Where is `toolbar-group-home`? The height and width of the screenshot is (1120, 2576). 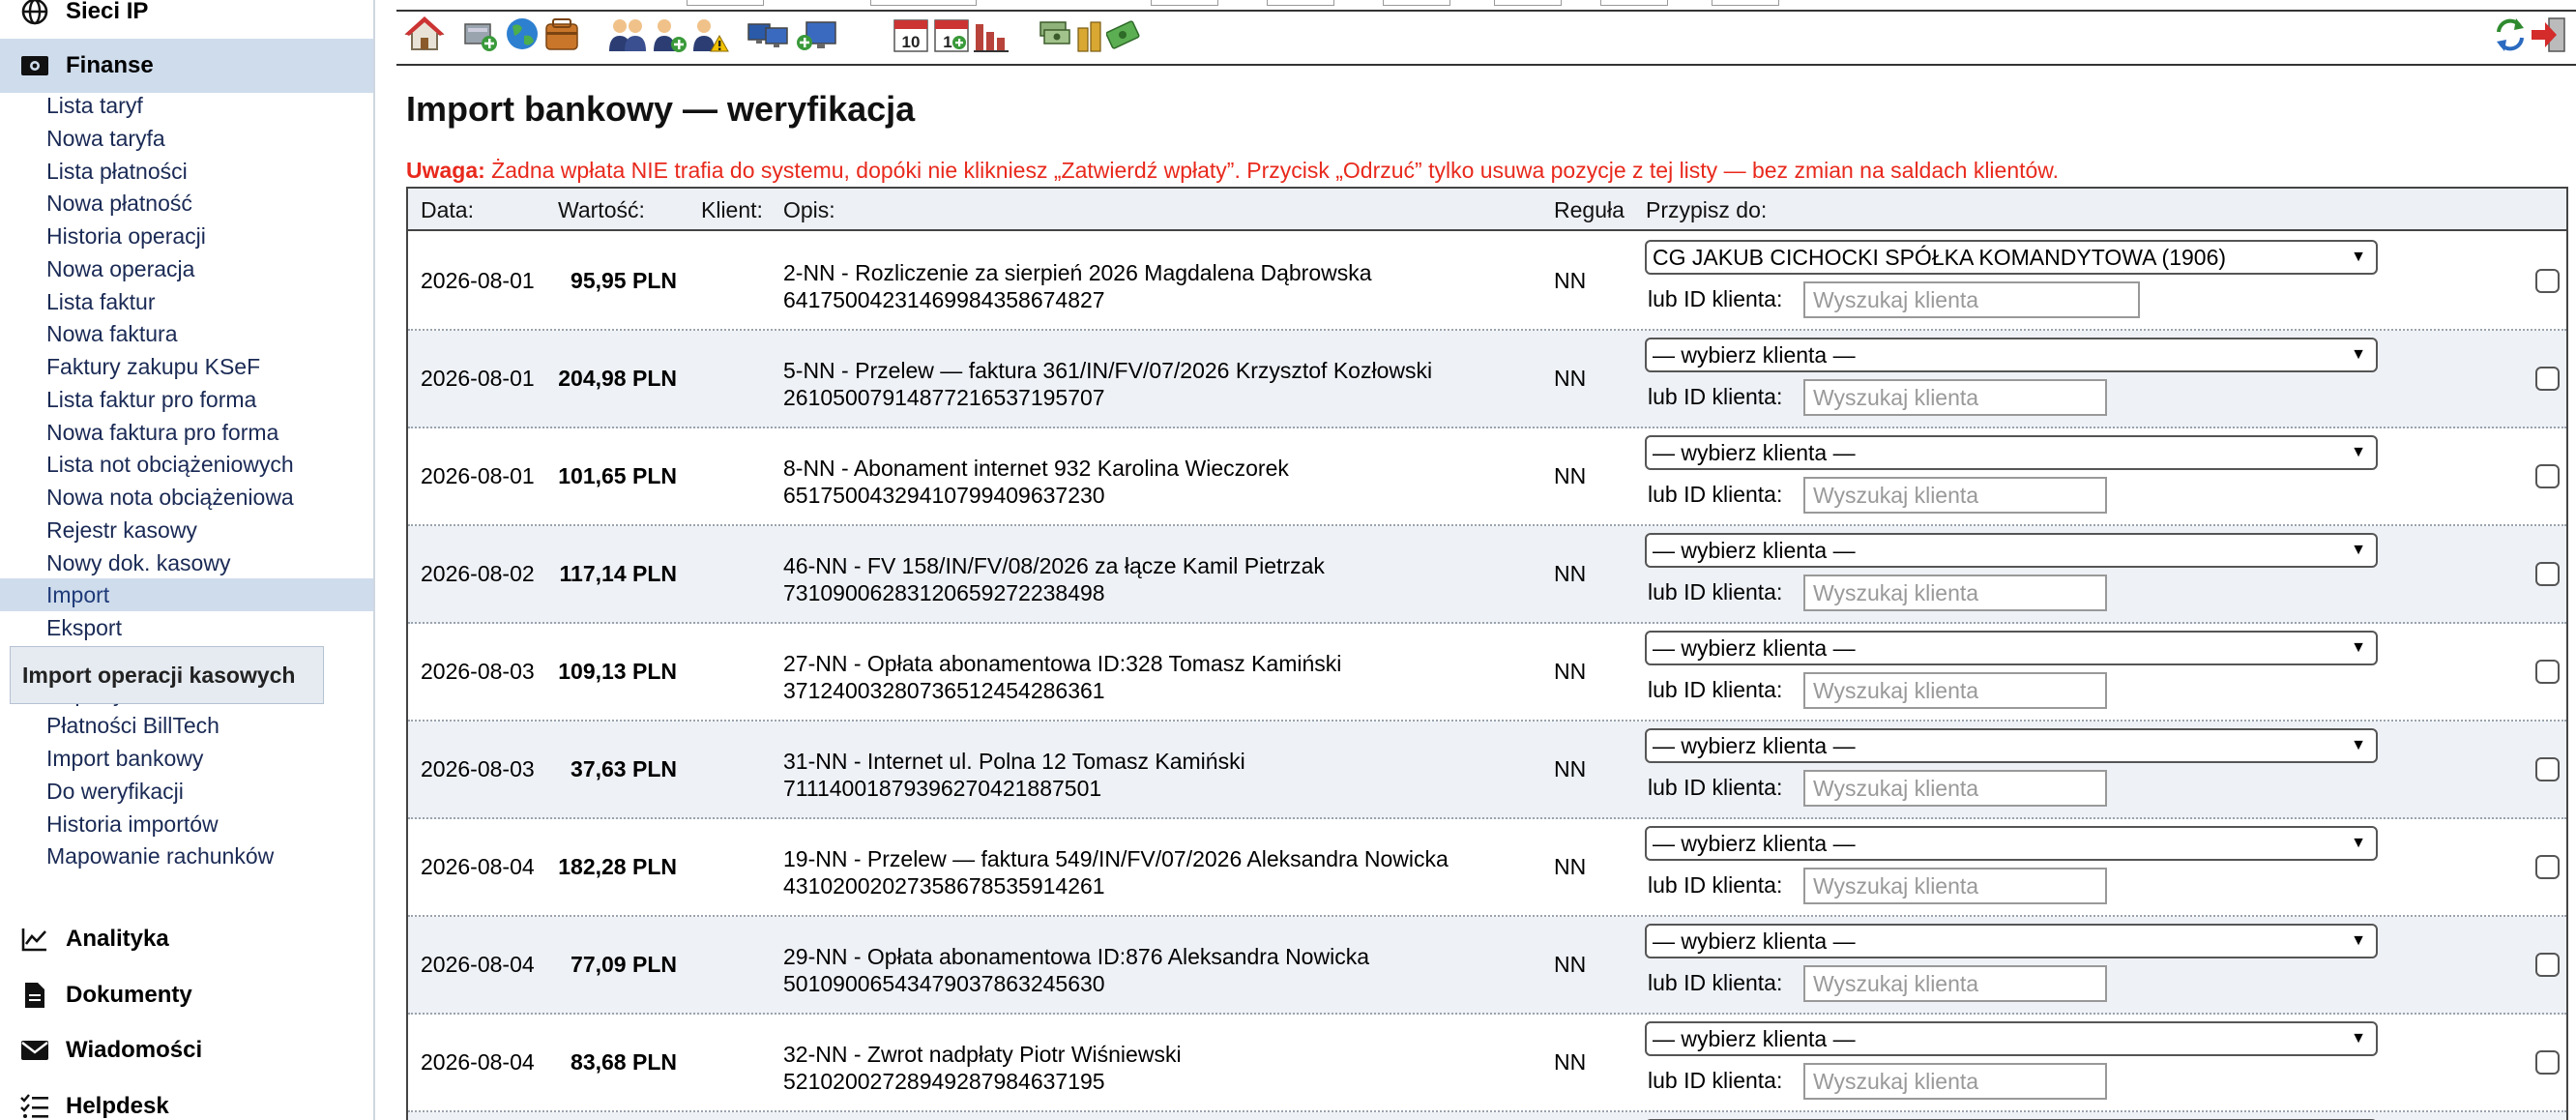 toolbar-group-home is located at coordinates (424, 37).